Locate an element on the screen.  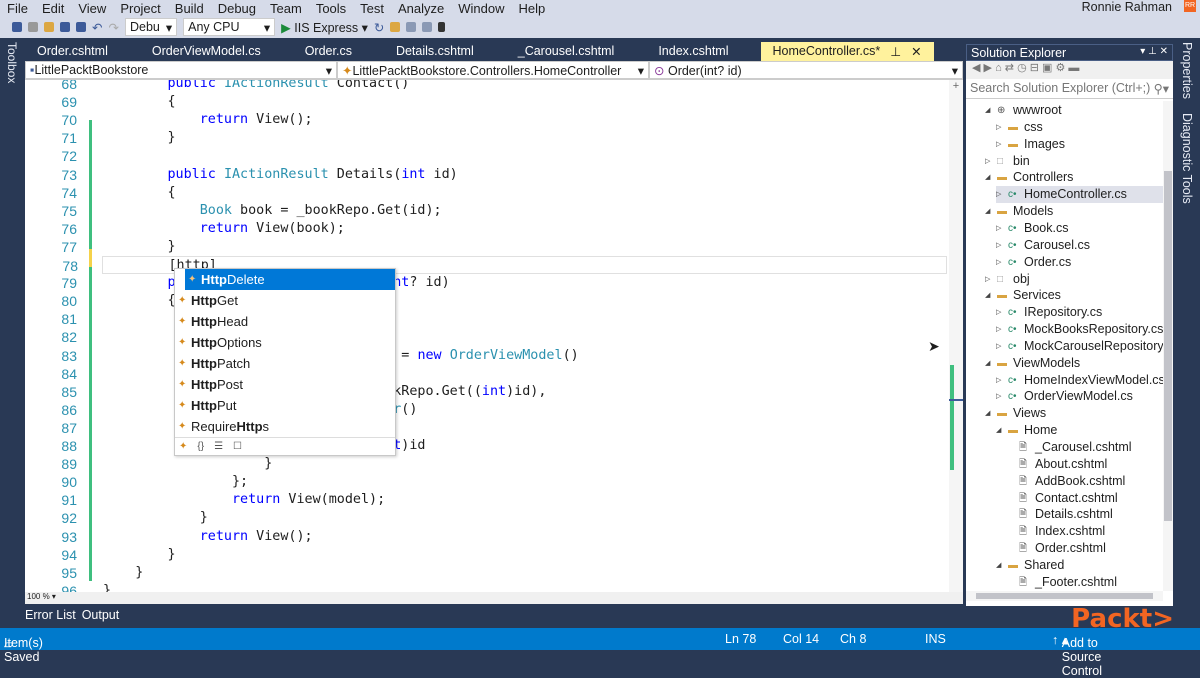
code-line: 86 Order = new Order() is located at coordinates (486, 410).